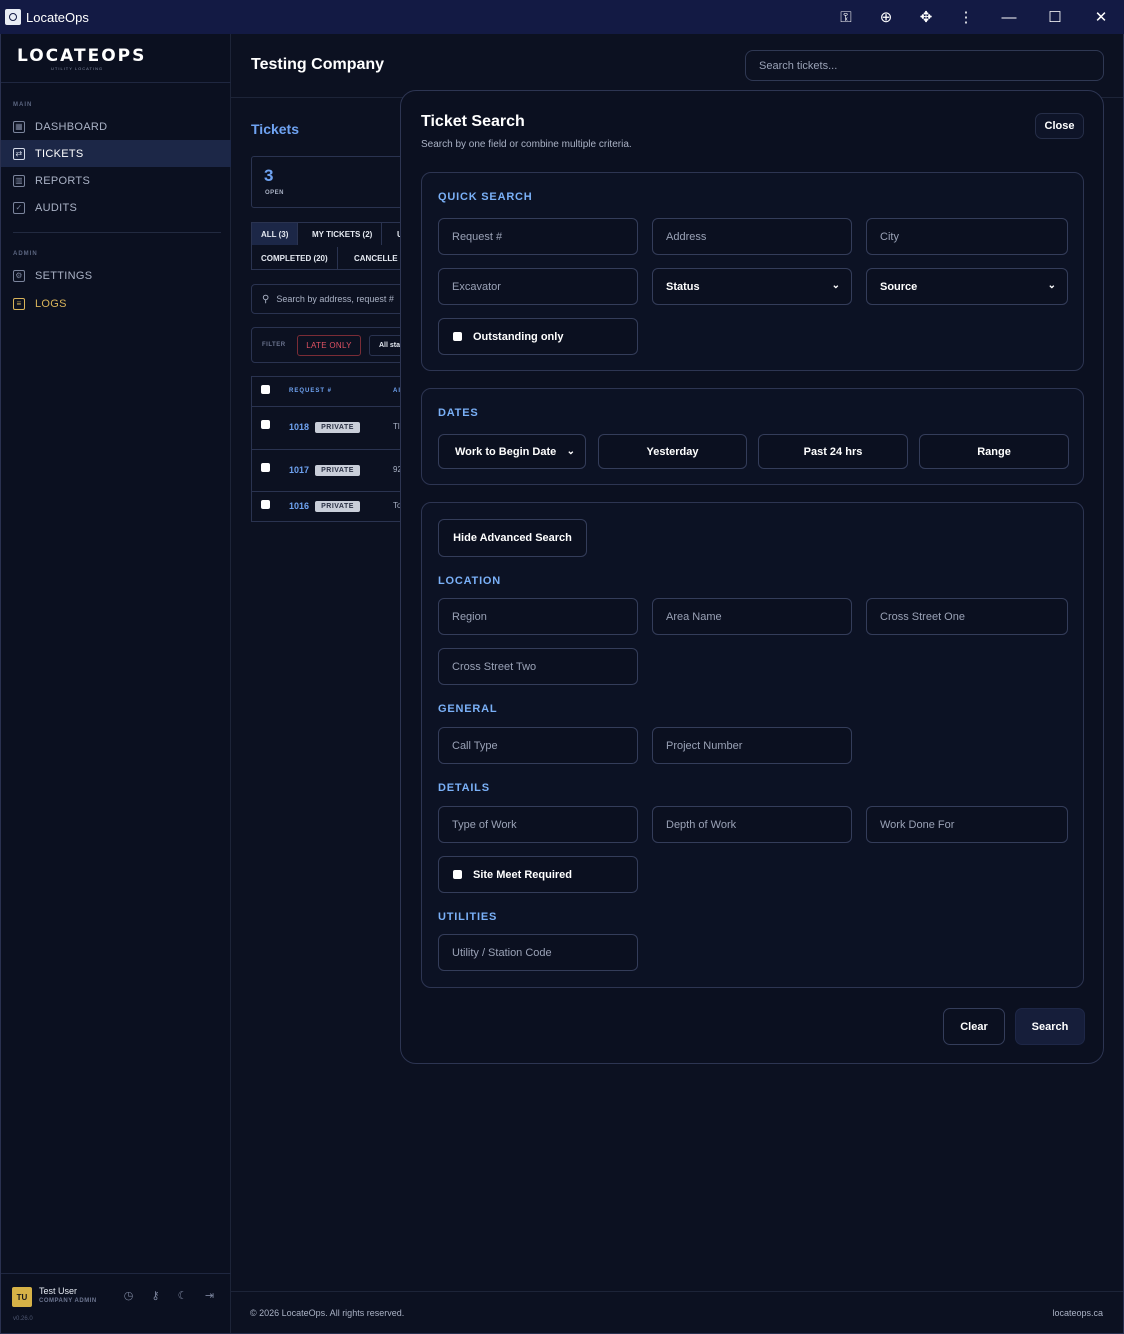 The width and height of the screenshot is (1124, 1334). I want to click on sidebar-item-label: LOGS, so click(51, 303).